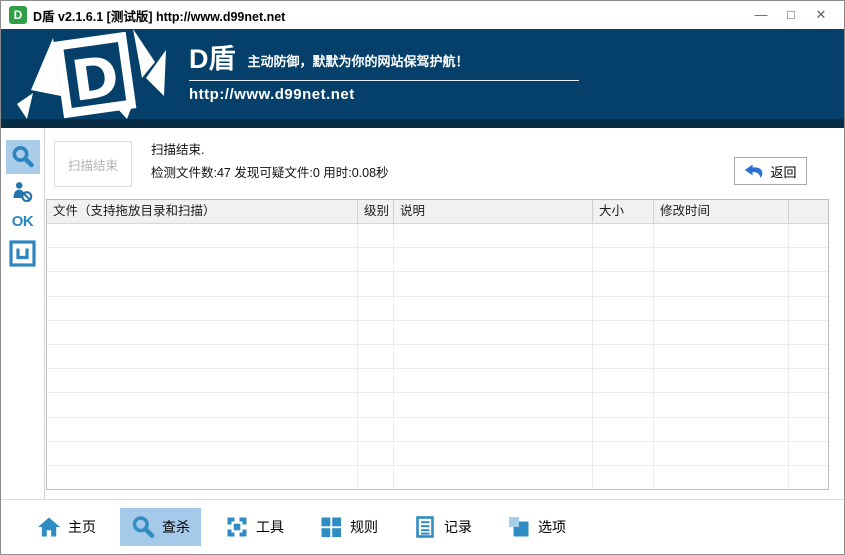  What do you see at coordinates (143, 527) in the screenshot?
I see `search-icon` at bounding box center [143, 527].